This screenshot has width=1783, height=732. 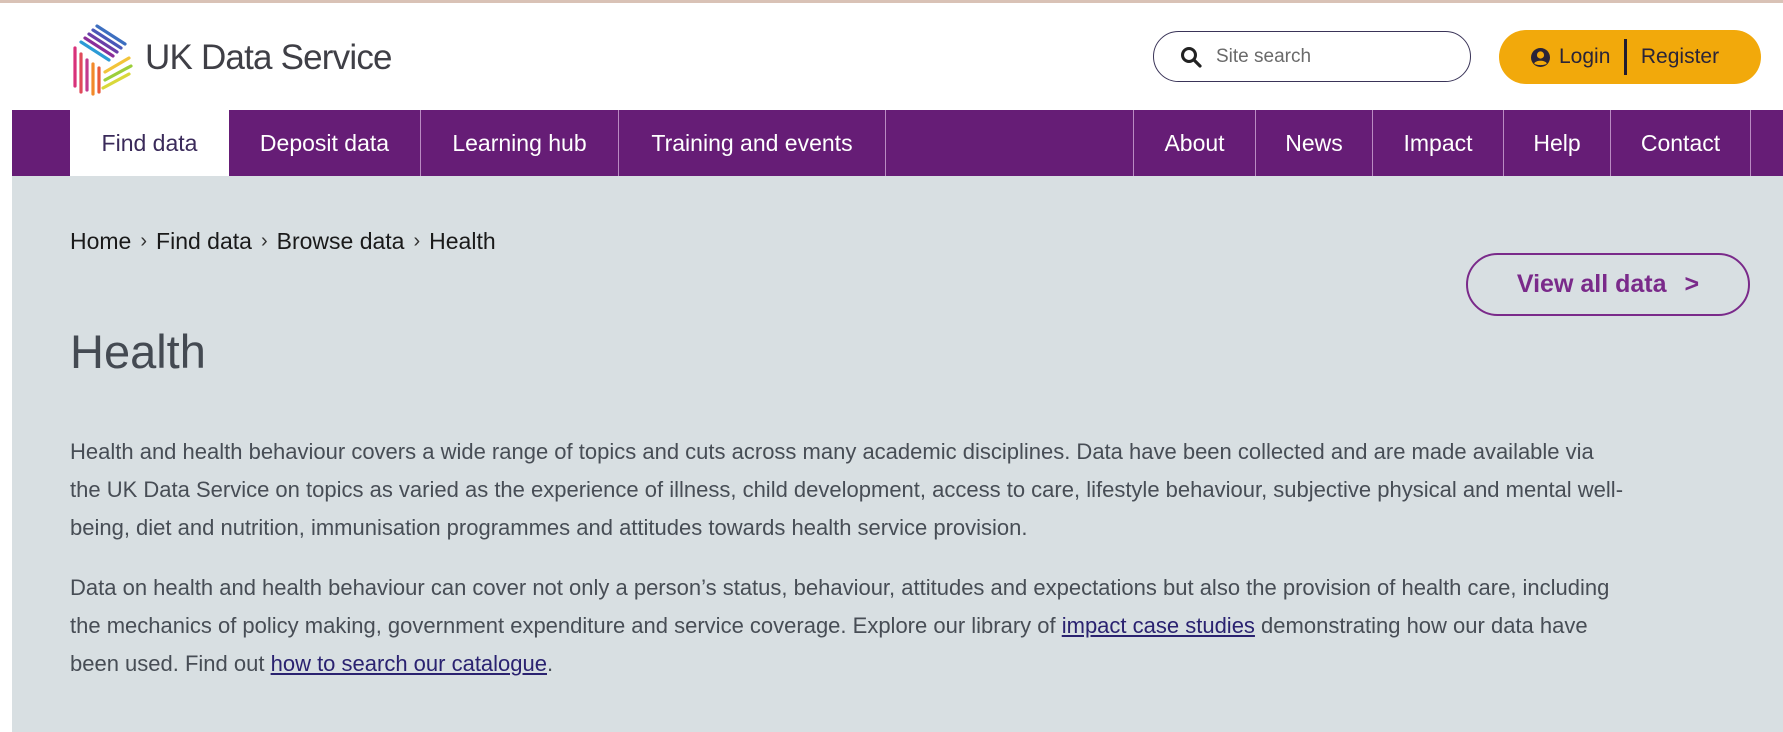 What do you see at coordinates (204, 241) in the screenshot?
I see `breadcrumb-find-data: Find data` at bounding box center [204, 241].